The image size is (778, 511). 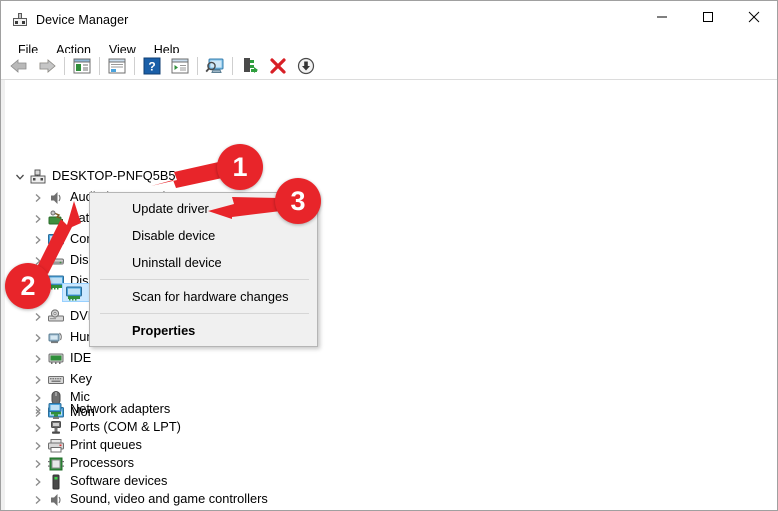 I want to click on properties-button, so click(x=117, y=66).